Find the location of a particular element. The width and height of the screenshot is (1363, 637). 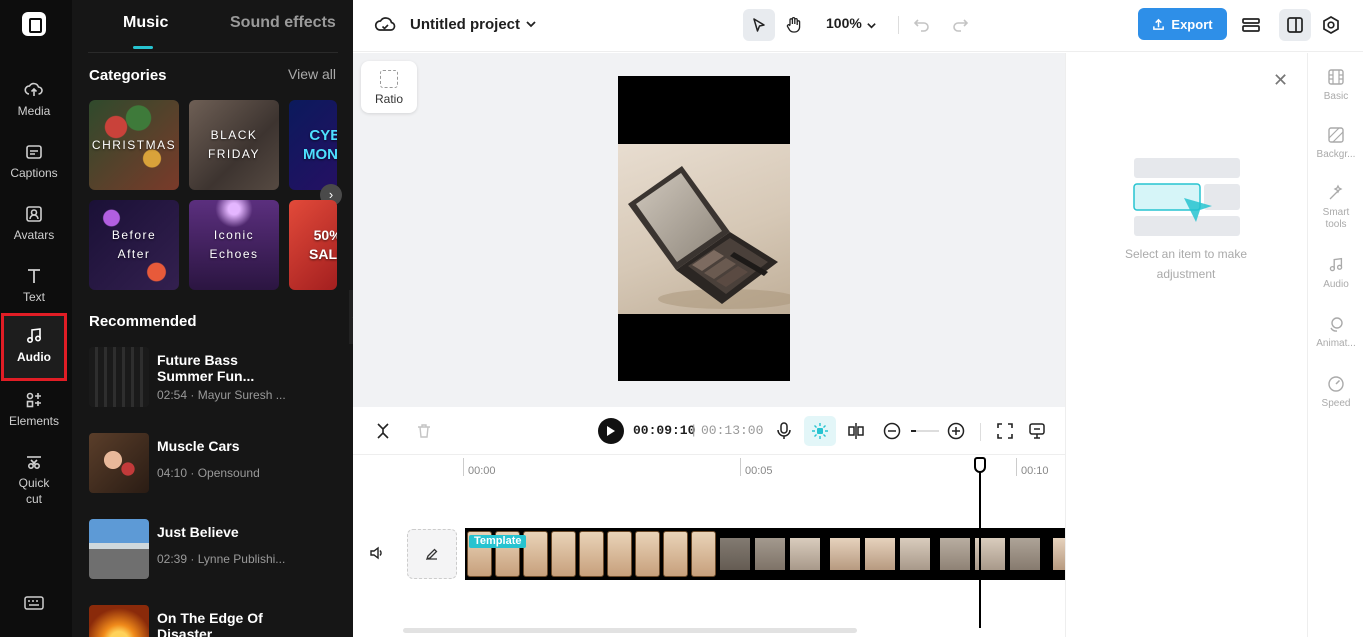

track-thumbnail is located at coordinates (119, 463).